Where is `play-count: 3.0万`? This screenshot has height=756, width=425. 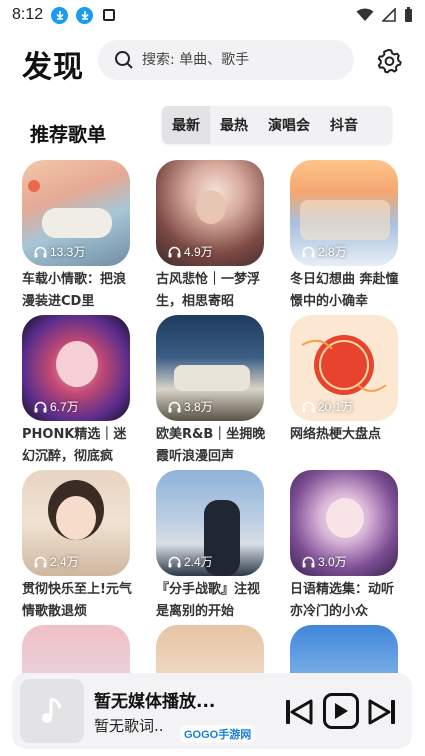 play-count: 3.0万 is located at coordinates (324, 561).